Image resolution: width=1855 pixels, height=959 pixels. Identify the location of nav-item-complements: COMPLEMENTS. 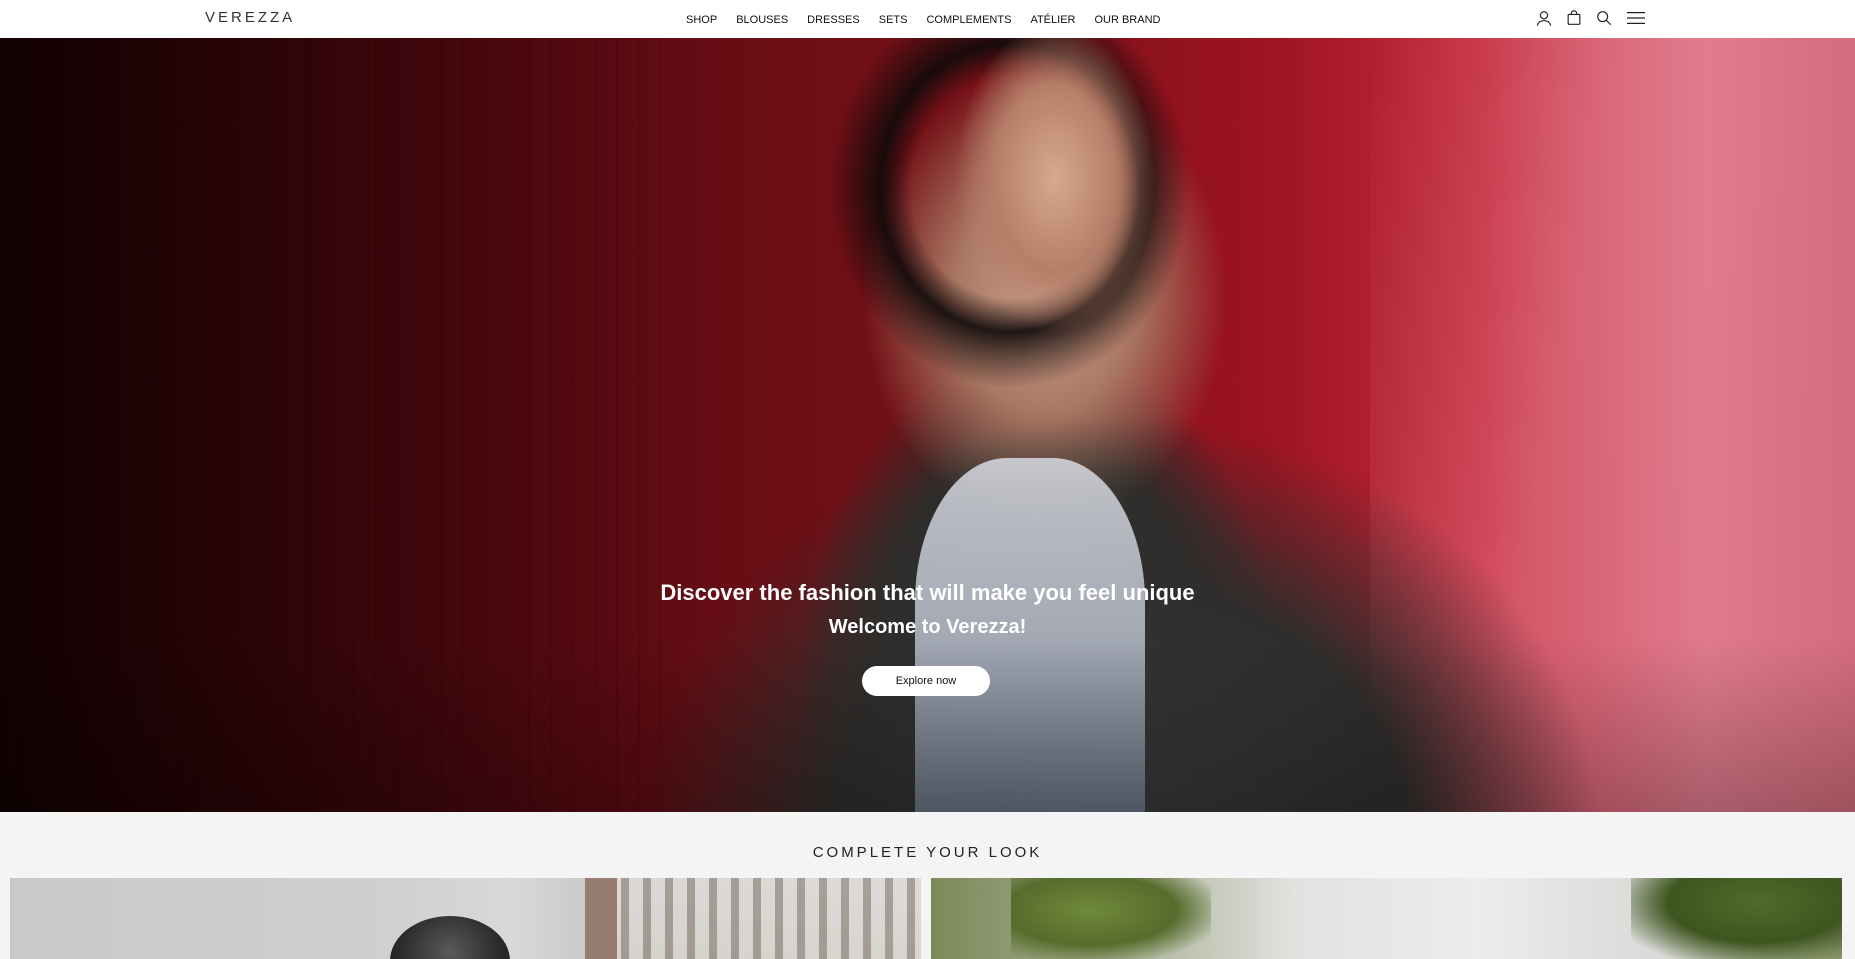
(968, 20).